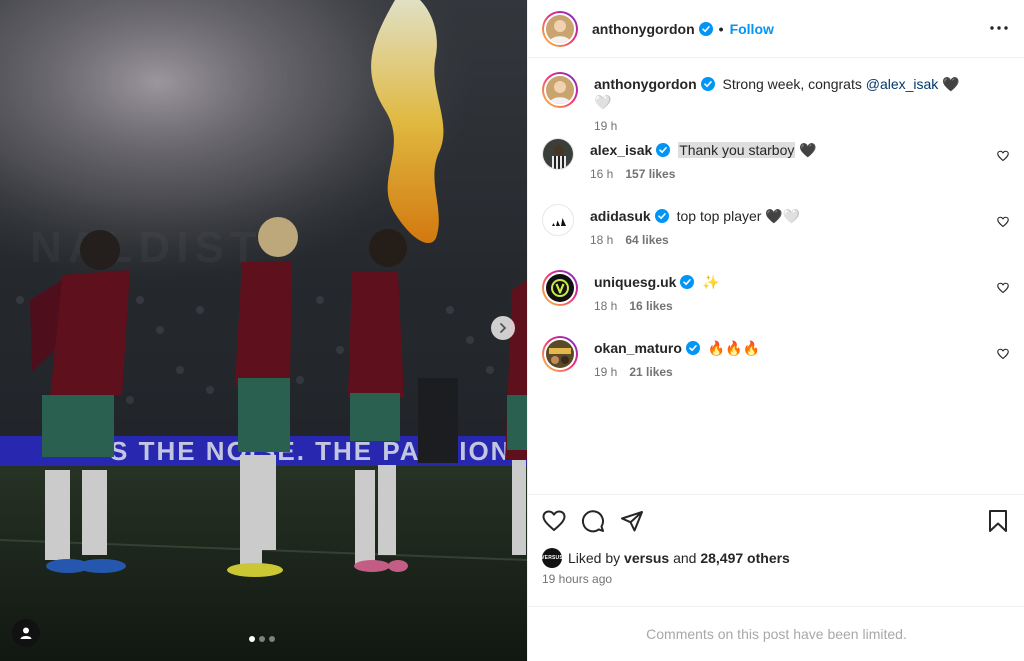 The height and width of the screenshot is (661, 1024). What do you see at coordinates (737, 150) in the screenshot?
I see `comment-text: Thank you starboy` at bounding box center [737, 150].